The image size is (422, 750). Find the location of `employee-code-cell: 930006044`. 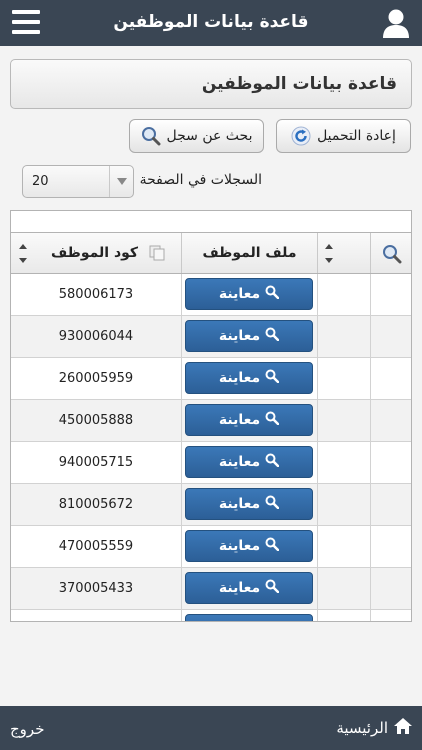

employee-code-cell: 930006044 is located at coordinates (96, 336).